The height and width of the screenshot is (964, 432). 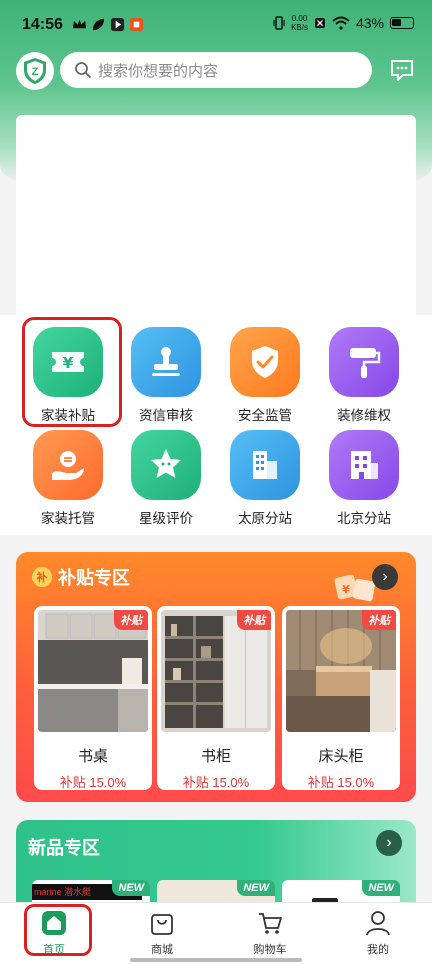 I want to click on product-image-bookcase: 补贴, so click(x=216, y=671).